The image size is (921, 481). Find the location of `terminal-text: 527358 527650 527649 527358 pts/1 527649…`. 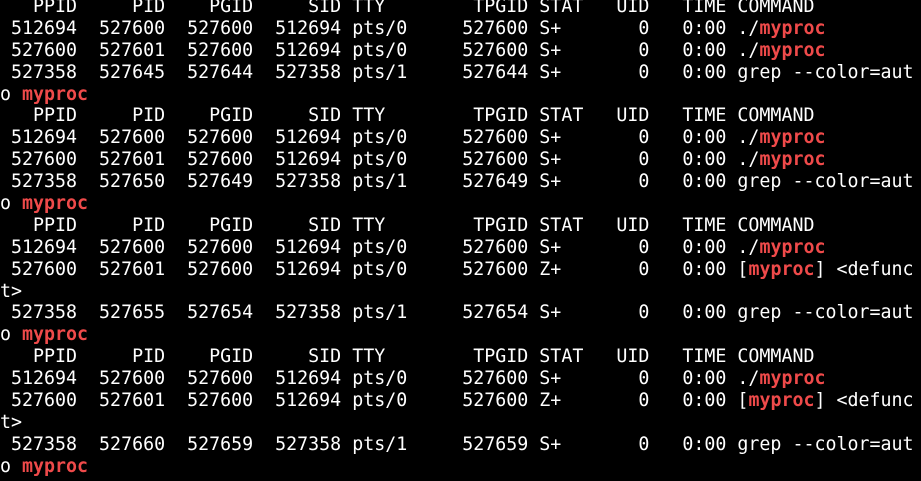

terminal-text: 527358 527650 527649 527358 pts/1 527649… is located at coordinates (457, 182).